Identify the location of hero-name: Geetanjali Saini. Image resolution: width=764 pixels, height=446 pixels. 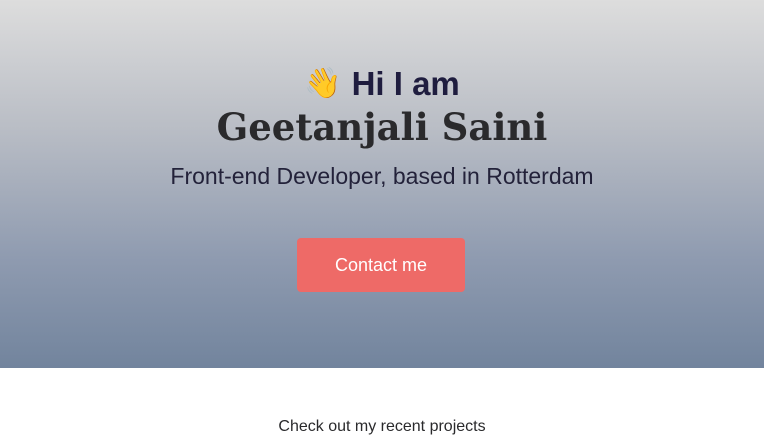
(382, 127).